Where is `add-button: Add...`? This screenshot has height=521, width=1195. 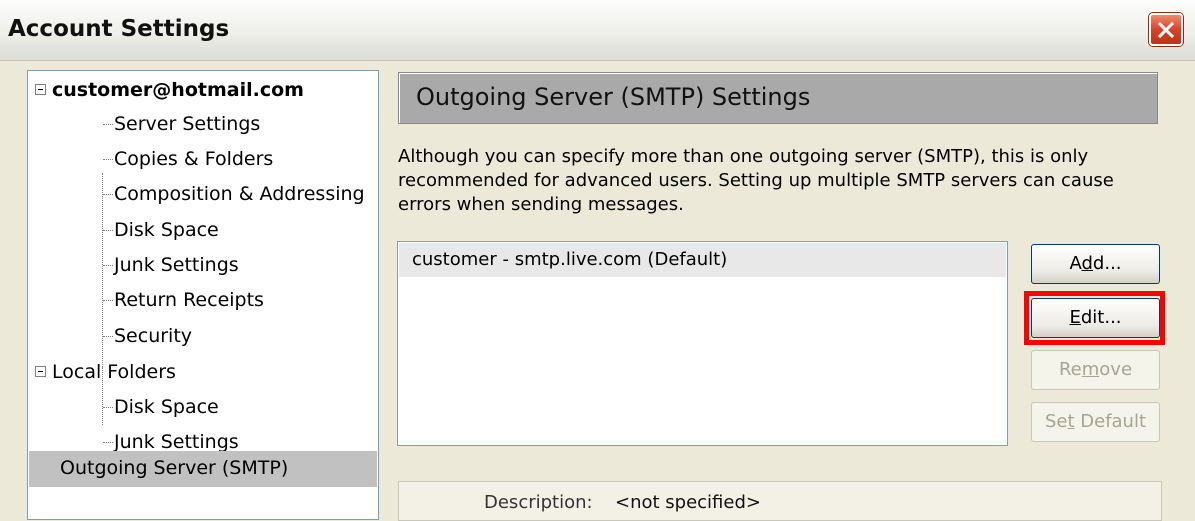 add-button: Add... is located at coordinates (1095, 264).